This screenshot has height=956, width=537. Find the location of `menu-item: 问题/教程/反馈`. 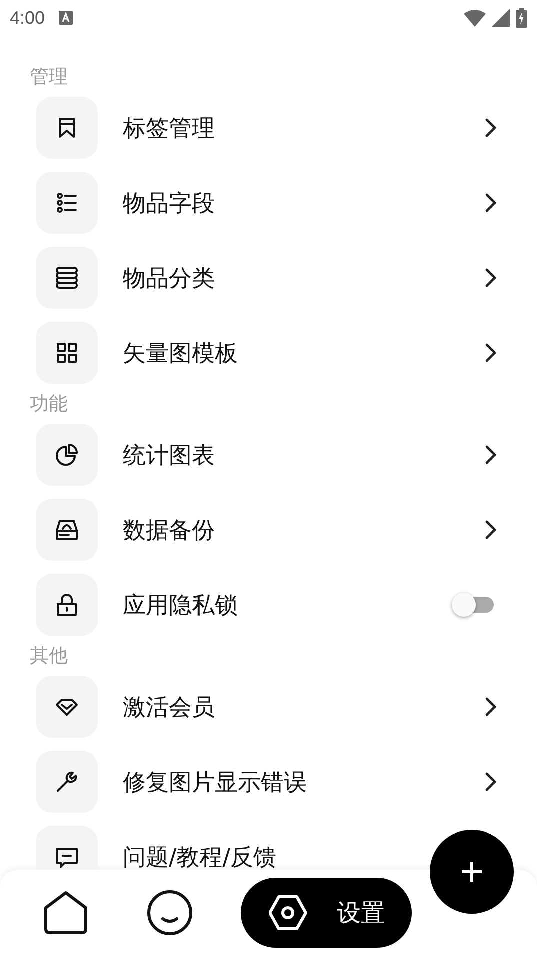

menu-item: 问题/教程/反馈 is located at coordinates (199, 856).